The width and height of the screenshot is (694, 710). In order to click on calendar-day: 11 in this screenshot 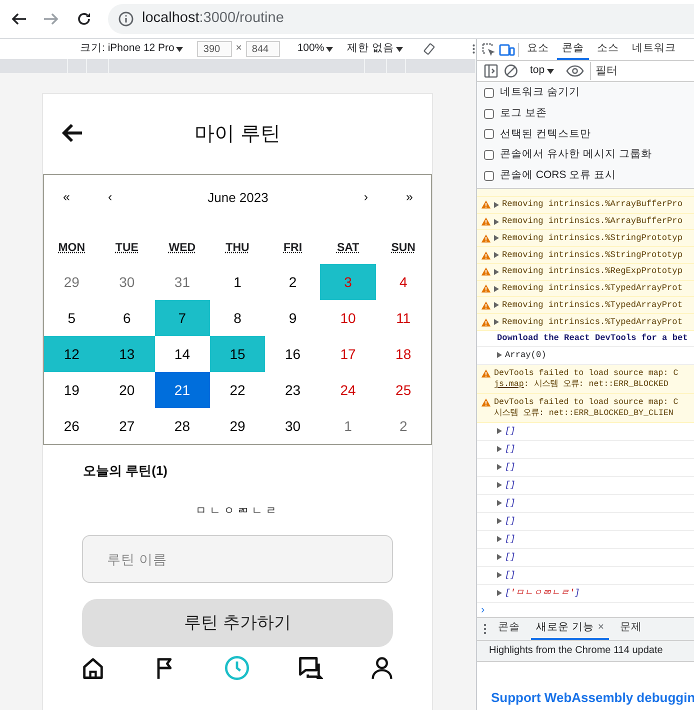, I will do `click(403, 318)`.